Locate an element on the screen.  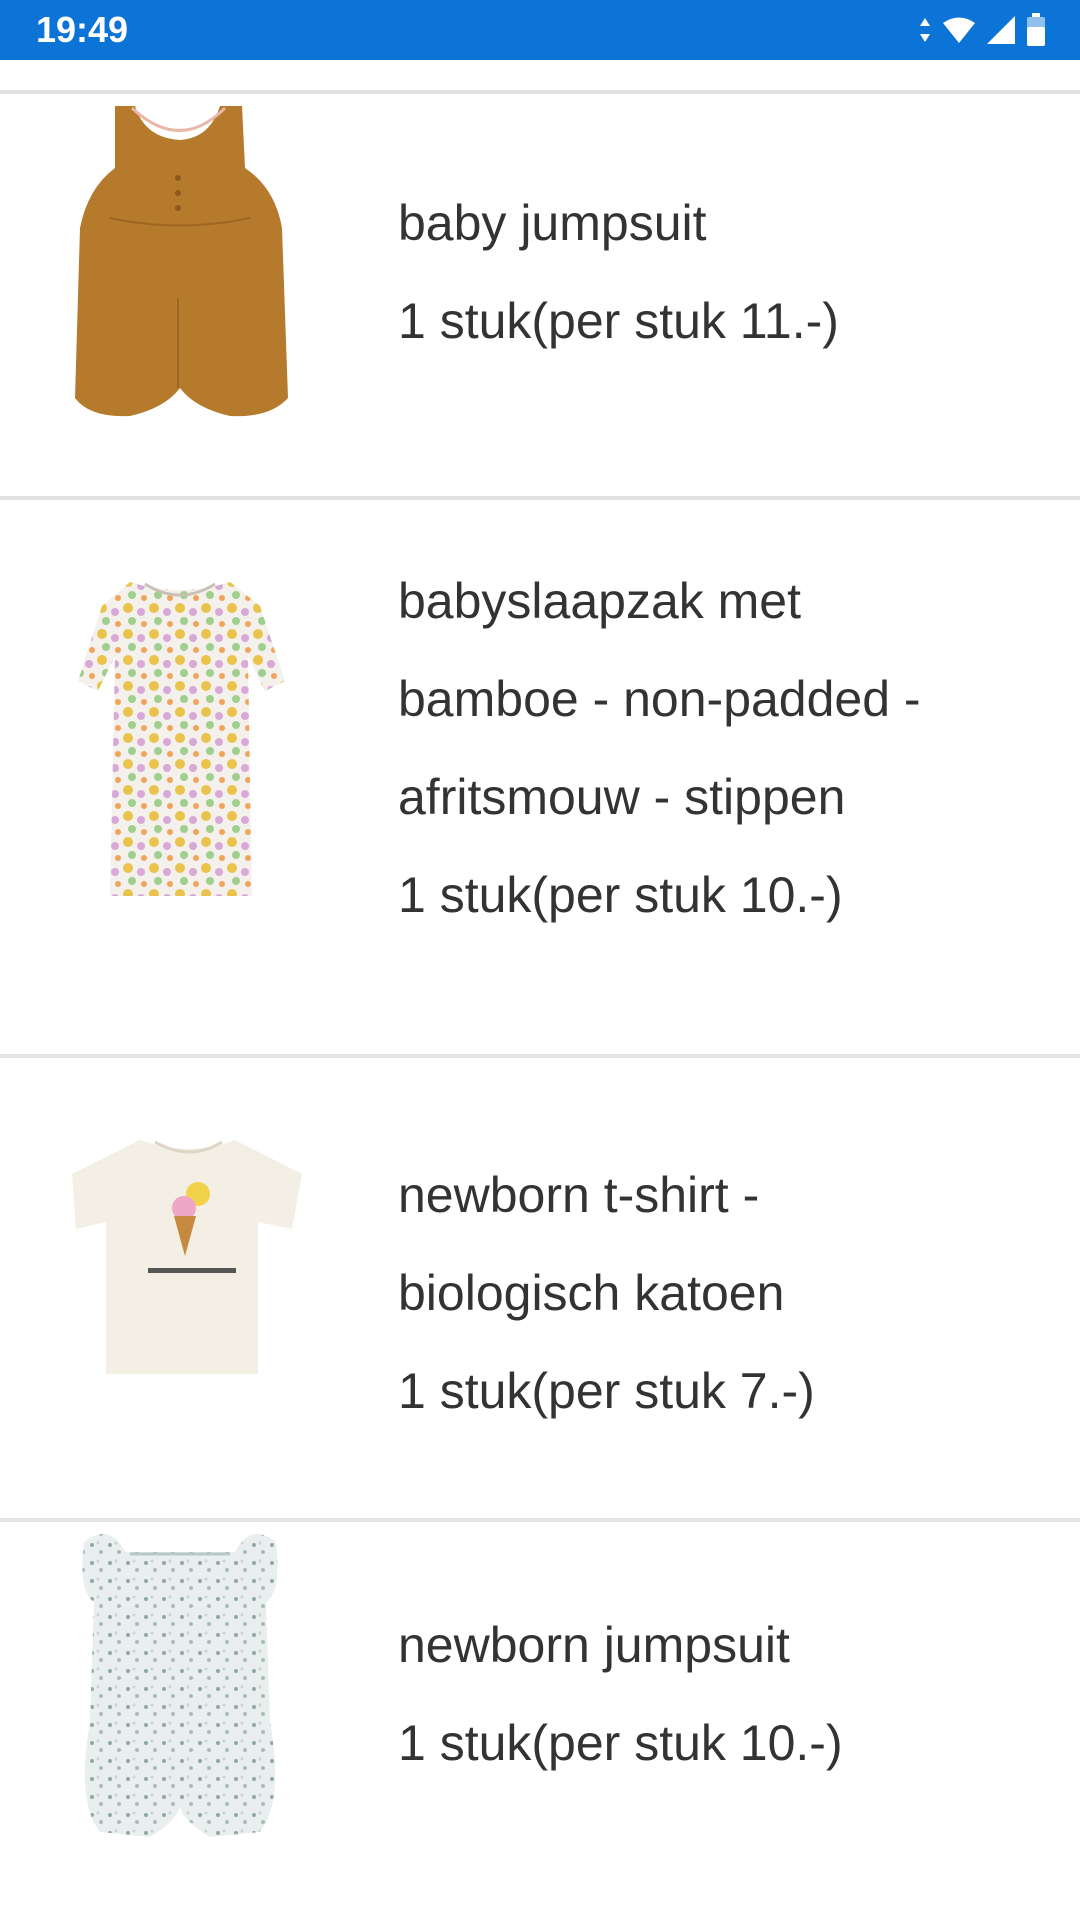
status-time: 19:49 is located at coordinates (82, 29).